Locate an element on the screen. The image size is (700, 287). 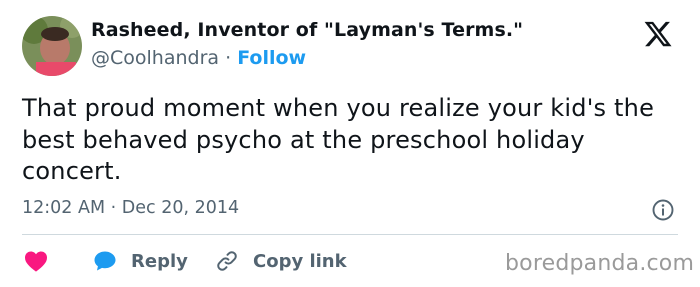
speech-bubble-icon is located at coordinates (105, 261).